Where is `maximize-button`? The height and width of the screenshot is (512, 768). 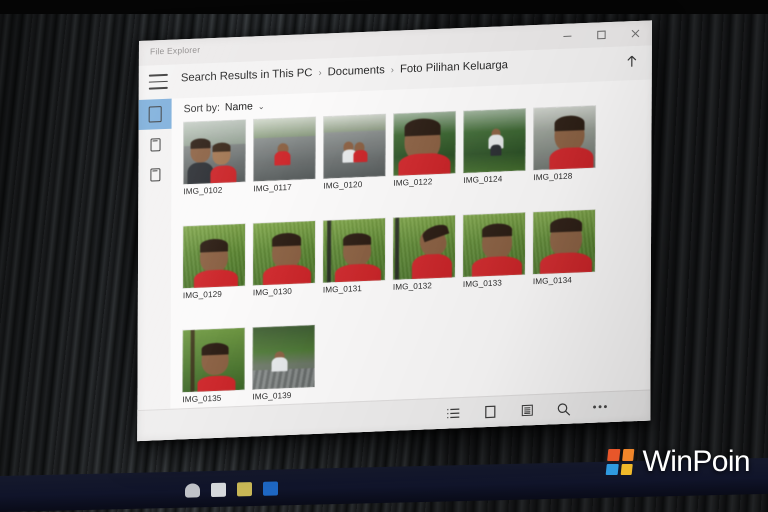
maximize-button is located at coordinates (601, 35).